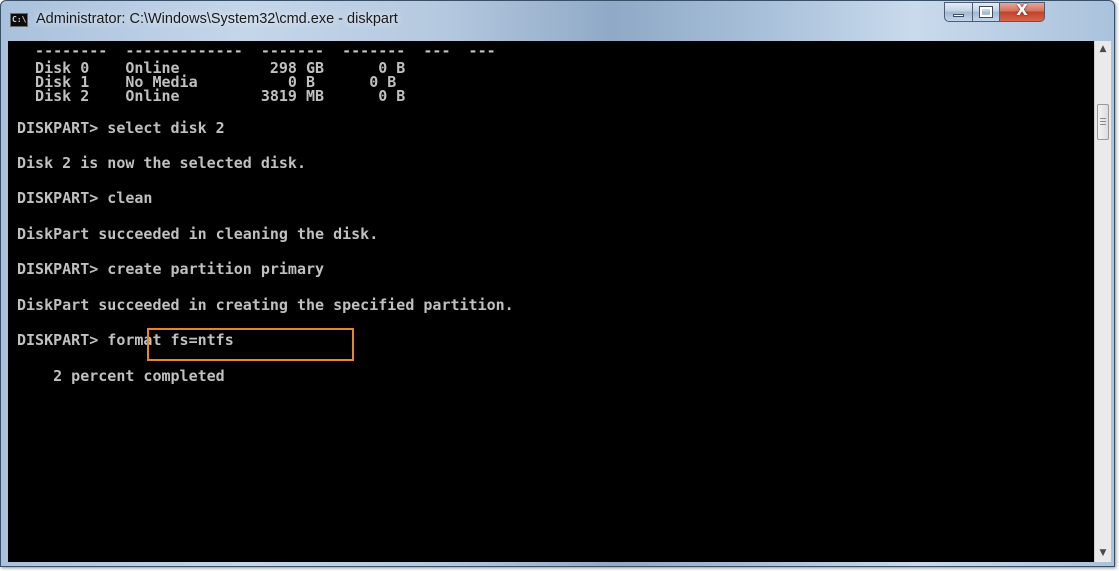 The image size is (1119, 571). Describe the element at coordinates (1103, 49) in the screenshot. I see `scroll-up-icon: ▲` at that location.